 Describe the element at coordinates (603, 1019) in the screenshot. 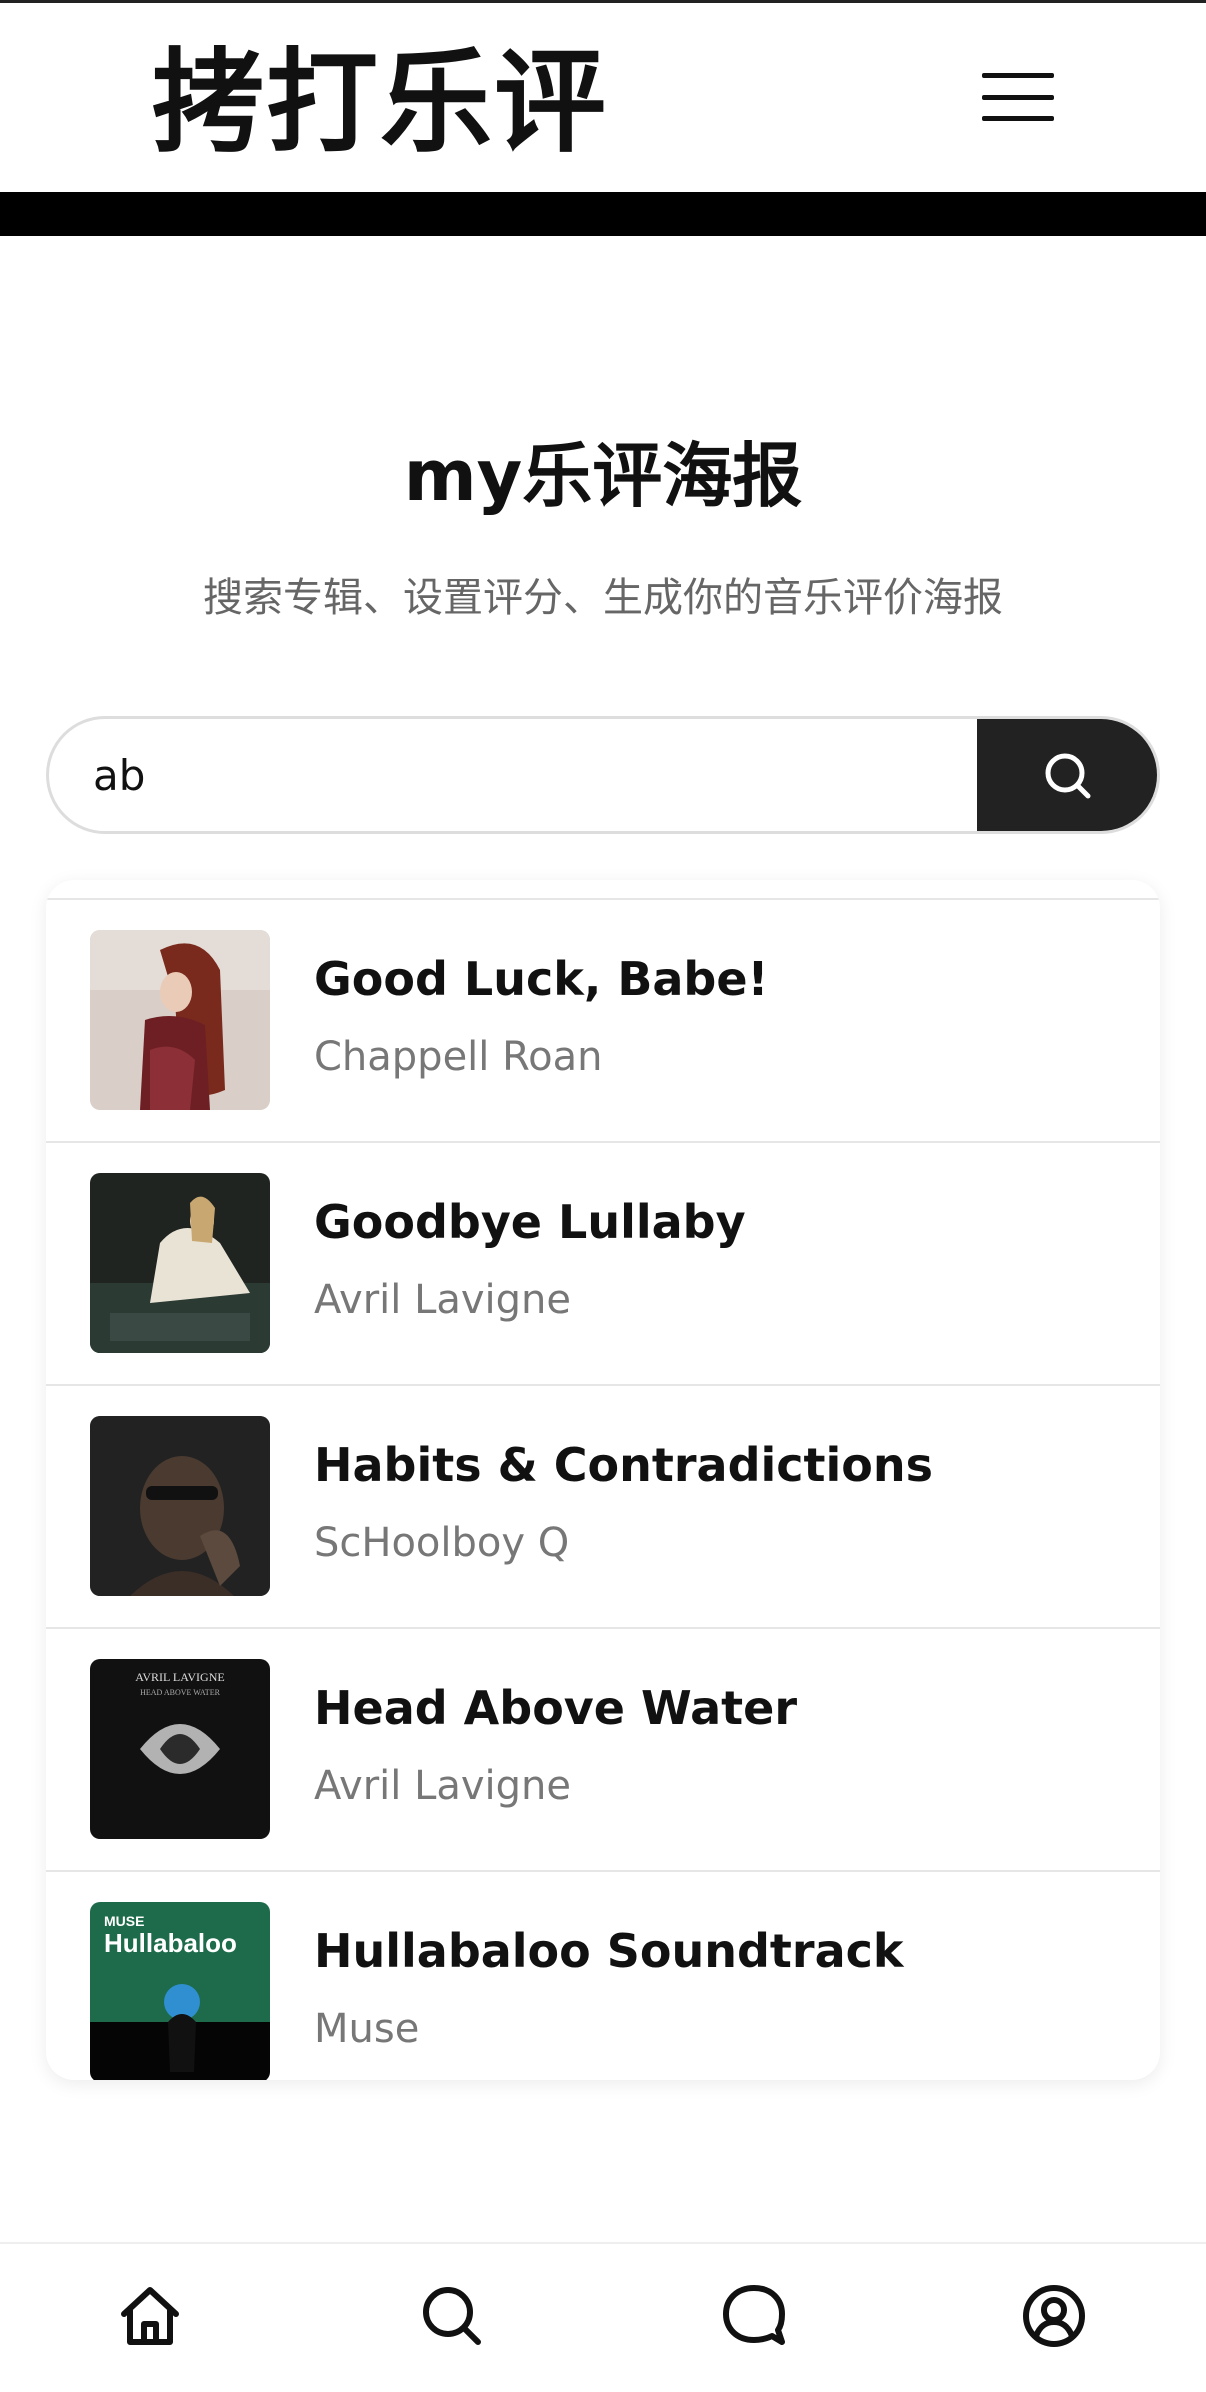

I see `result-row: Good Luck, Babe! Chappell Roan` at that location.